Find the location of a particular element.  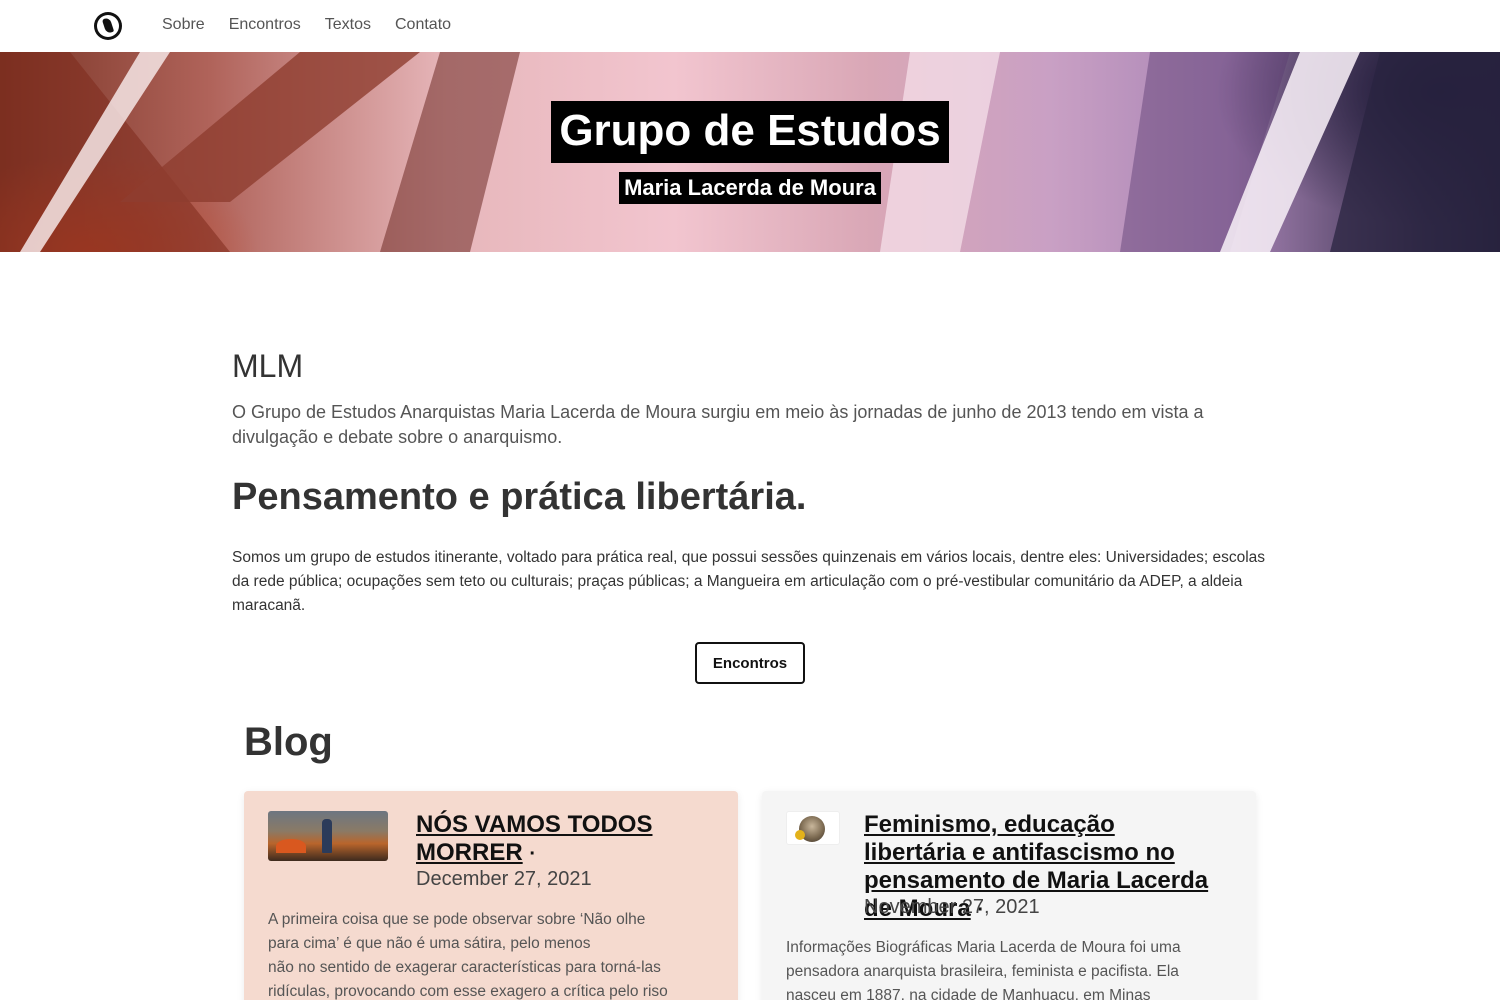

logo-icon is located at coordinates (108, 26).